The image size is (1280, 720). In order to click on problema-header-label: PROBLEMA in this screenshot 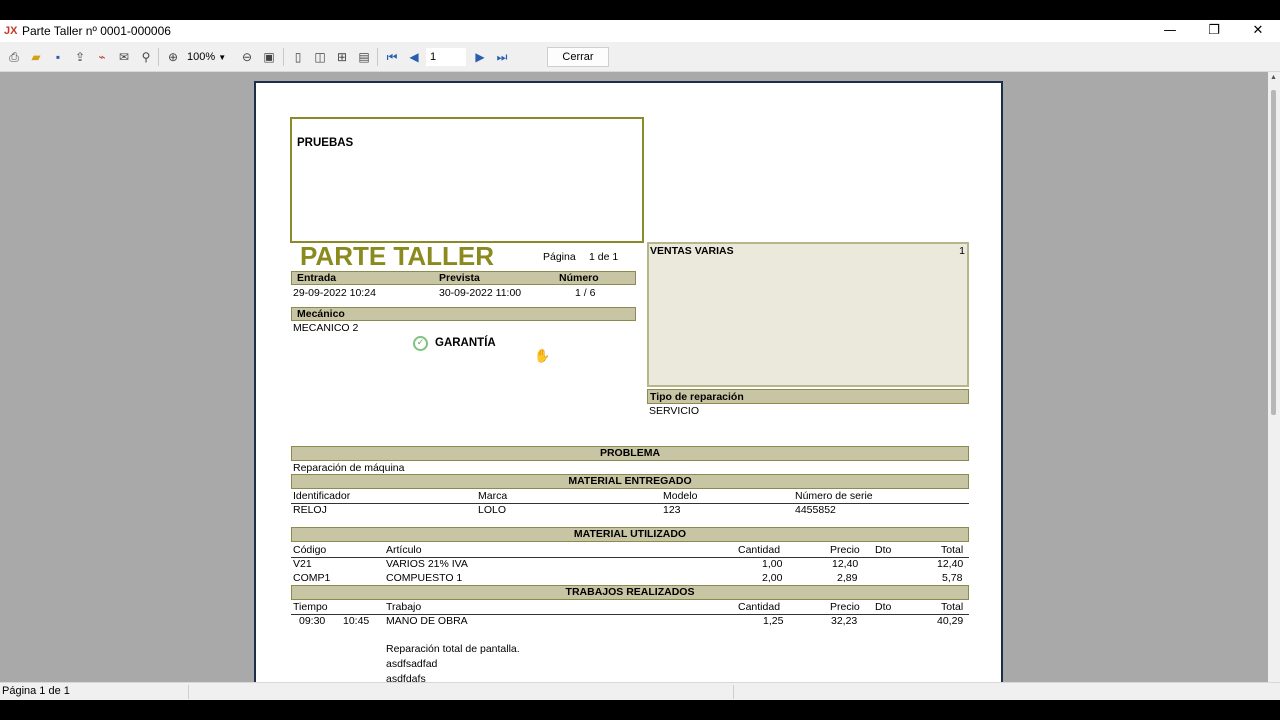, I will do `click(630, 453)`.